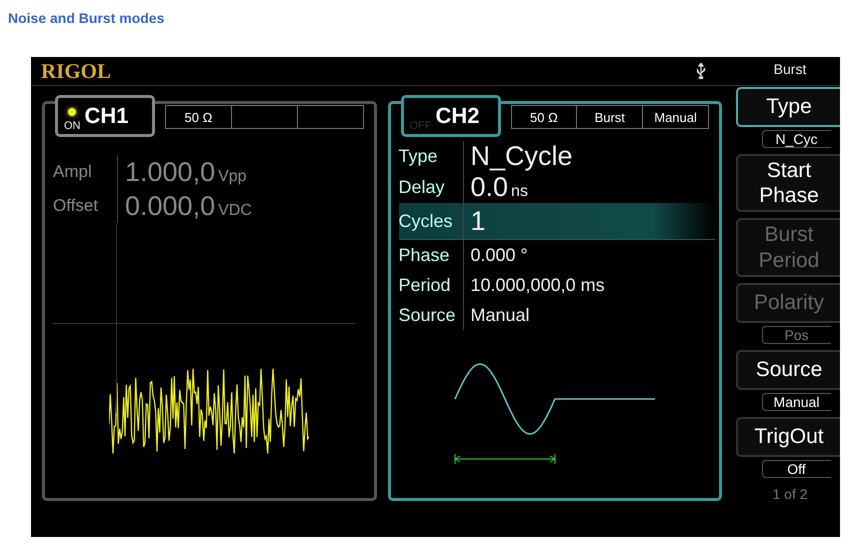 This screenshot has height=548, width=853. What do you see at coordinates (72, 126) in the screenshot?
I see `output-state: ON` at bounding box center [72, 126].